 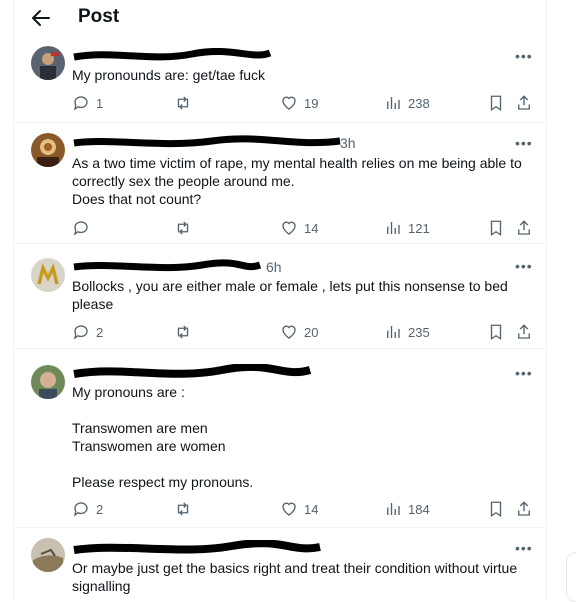 What do you see at coordinates (311, 332) in the screenshot?
I see `like-count: 20` at bounding box center [311, 332].